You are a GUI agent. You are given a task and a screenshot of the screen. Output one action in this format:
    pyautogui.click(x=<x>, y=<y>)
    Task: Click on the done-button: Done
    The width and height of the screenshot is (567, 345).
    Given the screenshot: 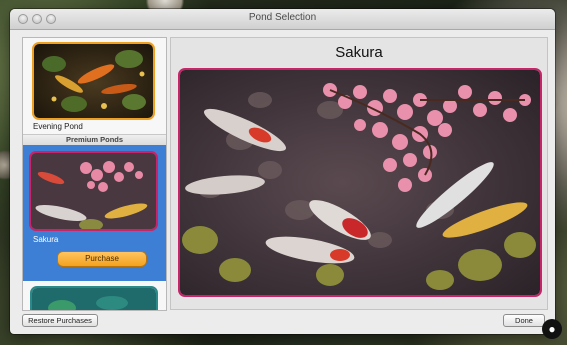 What is the action you would take?
    pyautogui.click(x=524, y=320)
    